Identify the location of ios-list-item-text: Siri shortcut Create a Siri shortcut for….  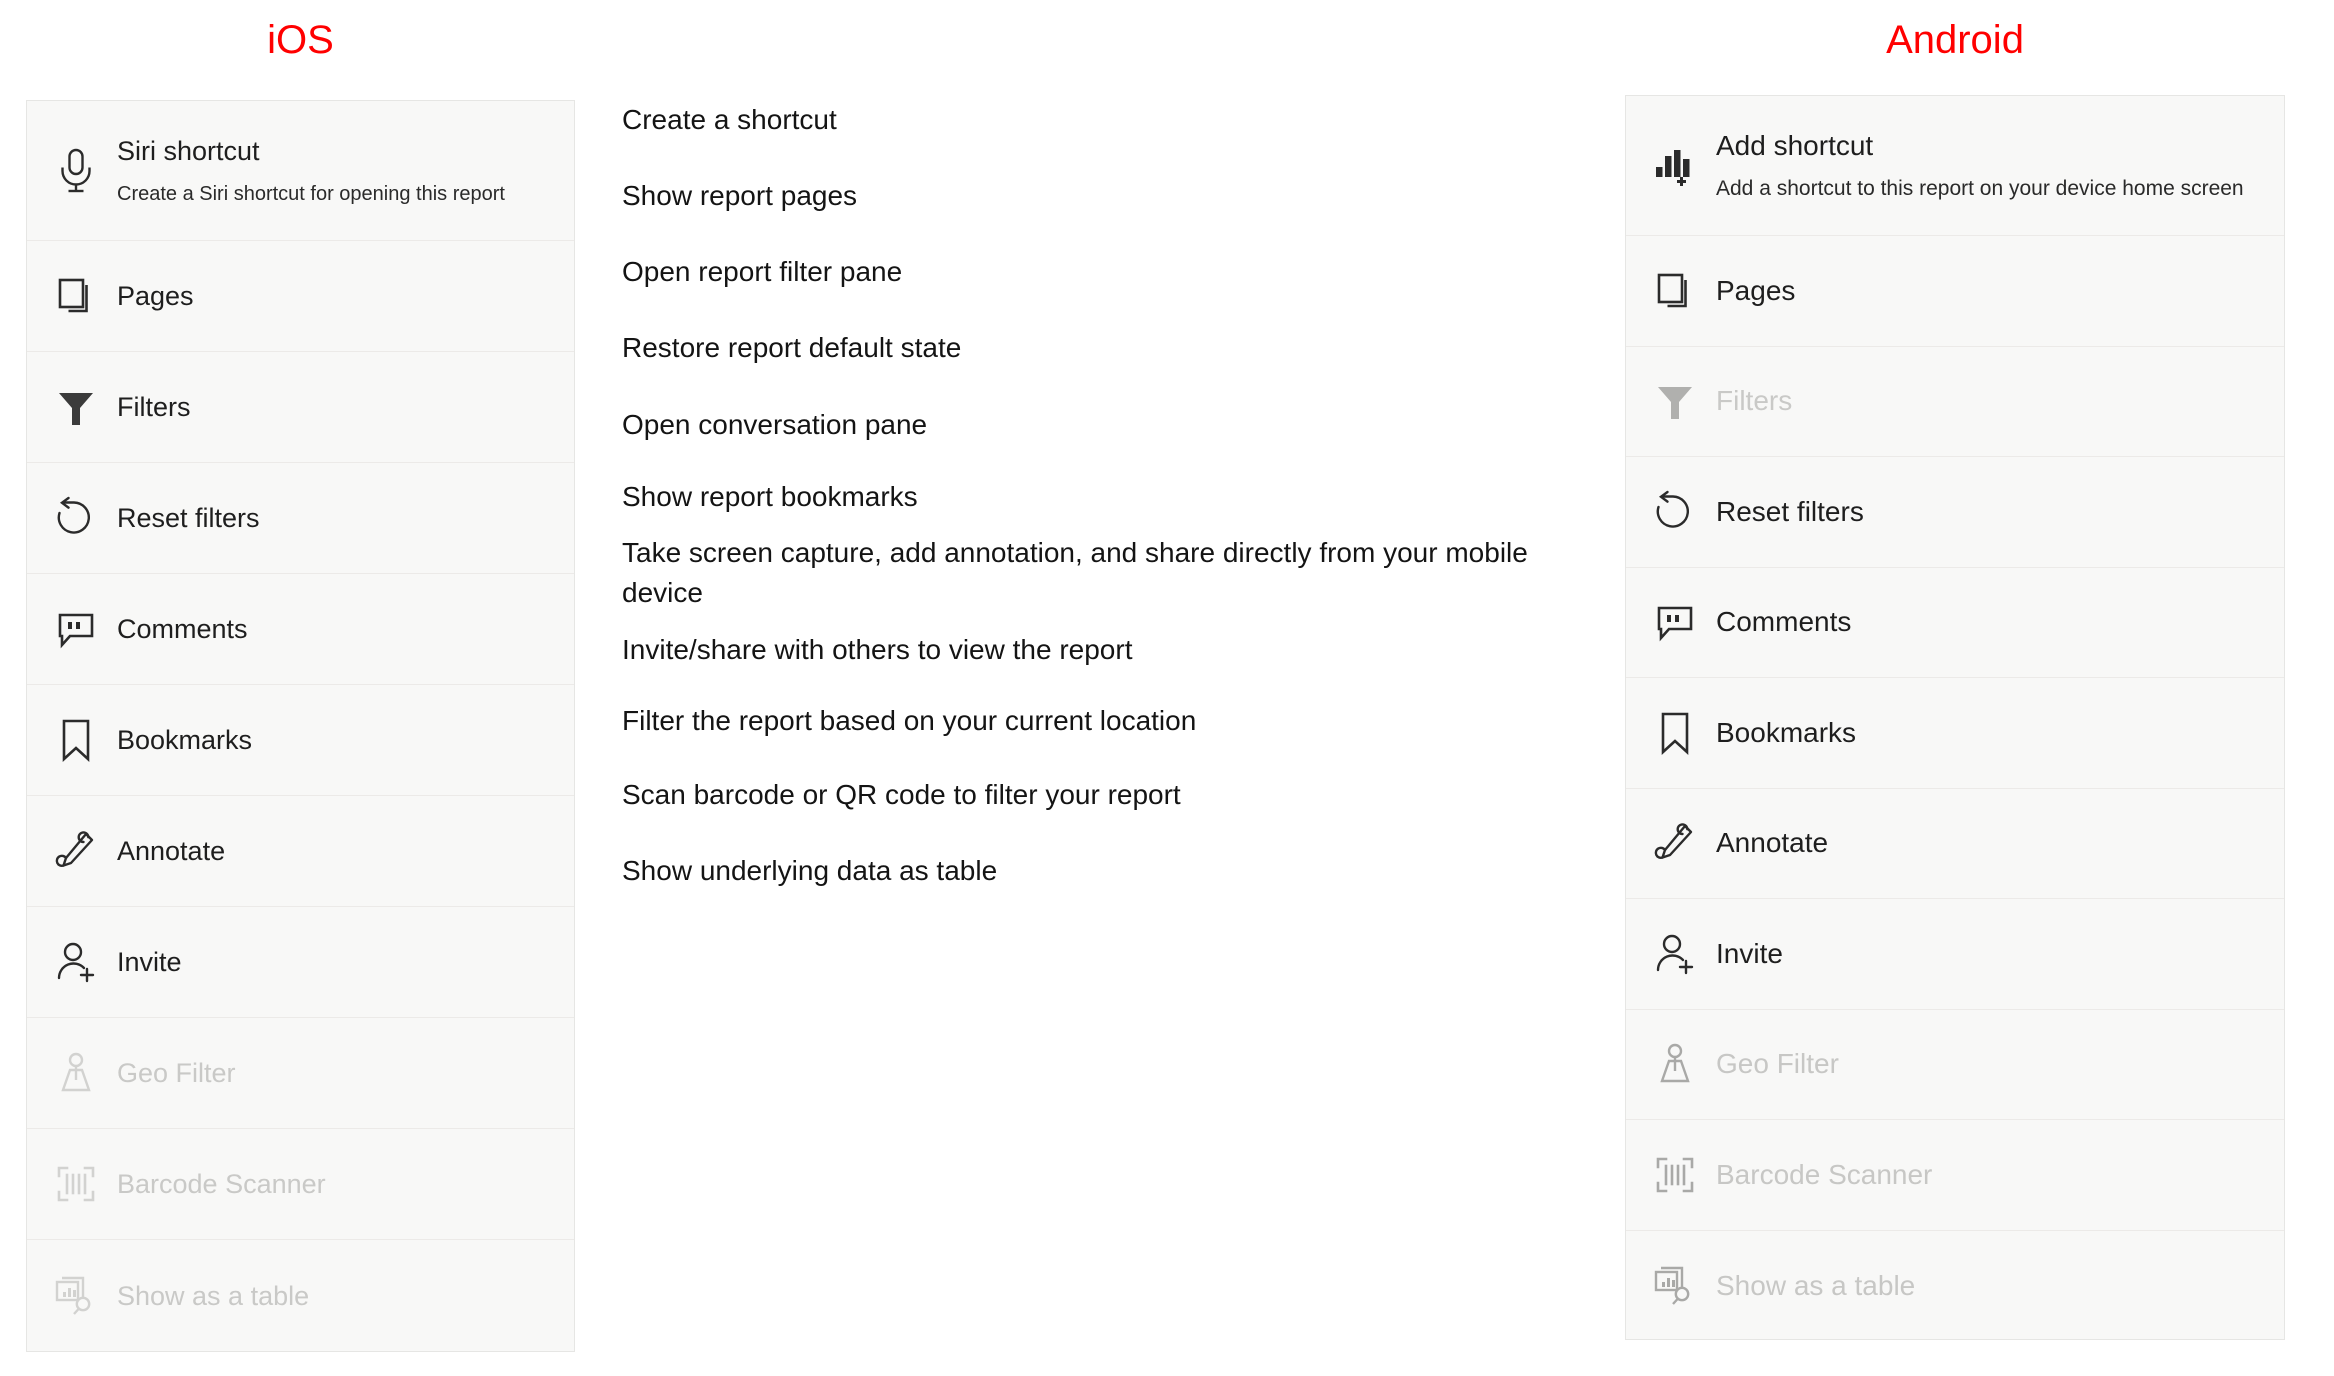
(340, 170).